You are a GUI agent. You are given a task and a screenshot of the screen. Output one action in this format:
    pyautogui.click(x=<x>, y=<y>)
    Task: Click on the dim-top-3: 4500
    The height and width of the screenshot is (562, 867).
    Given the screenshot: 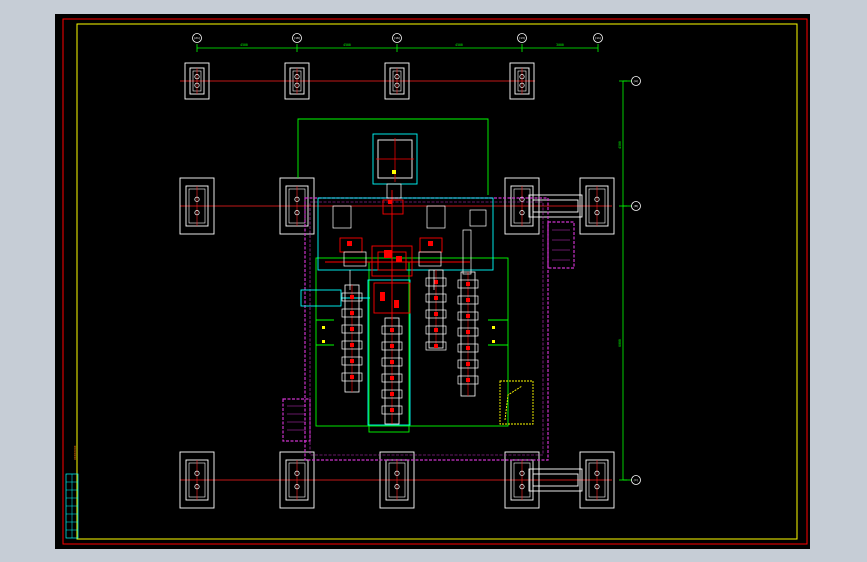 What is the action you would take?
    pyautogui.click(x=459, y=45)
    